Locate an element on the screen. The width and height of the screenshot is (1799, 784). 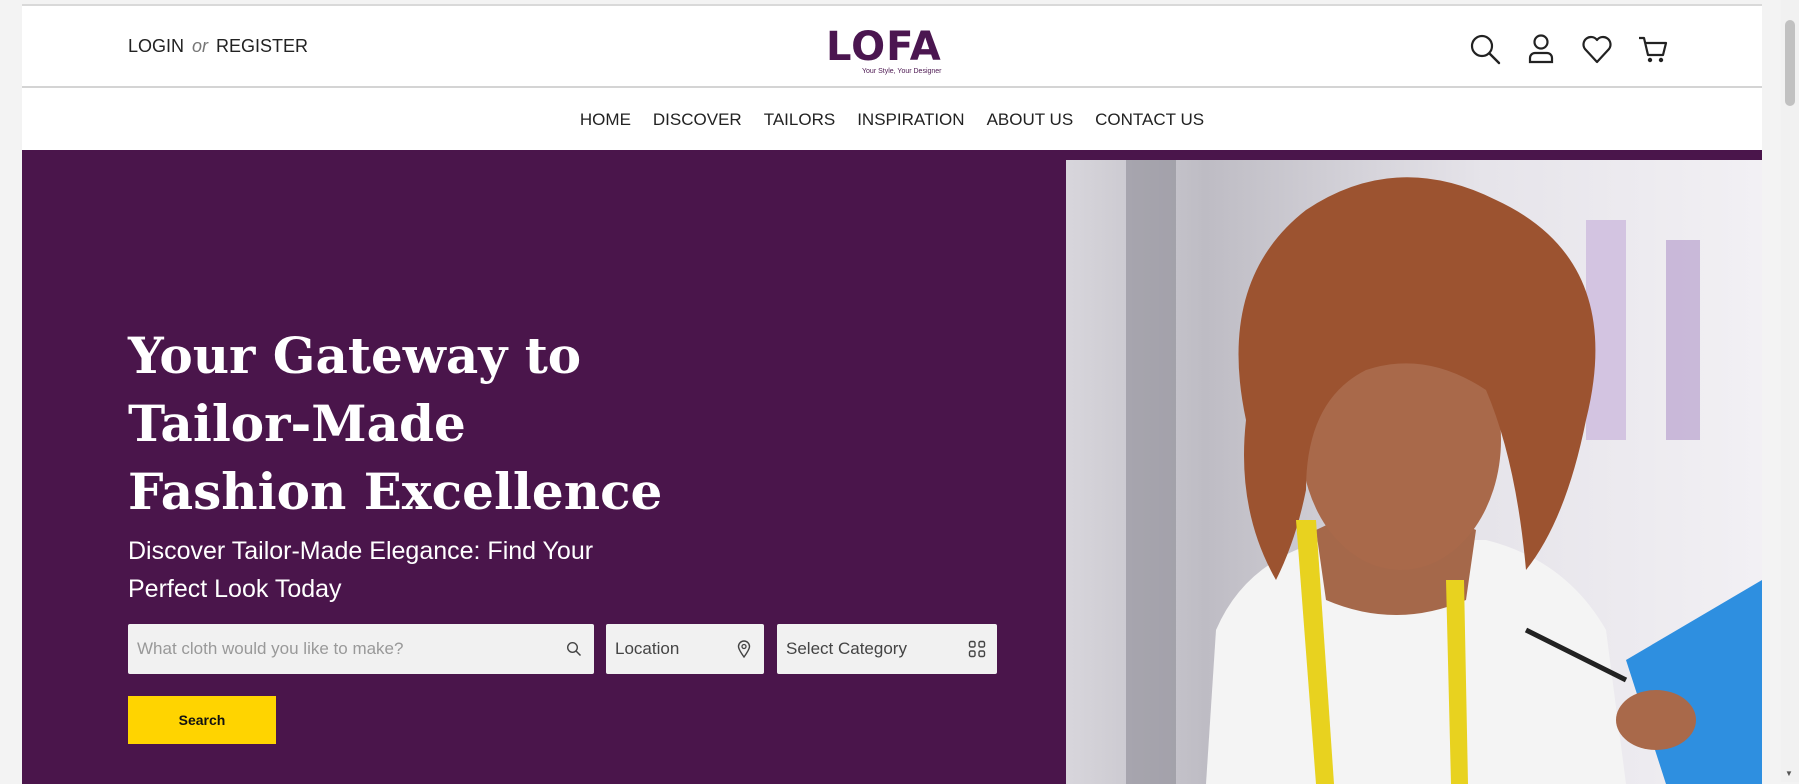
cart-icon is located at coordinates (1653, 49).